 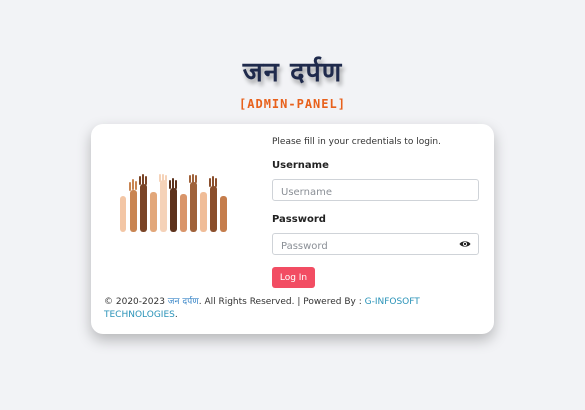 I want to click on password-label: Password, so click(x=299, y=219).